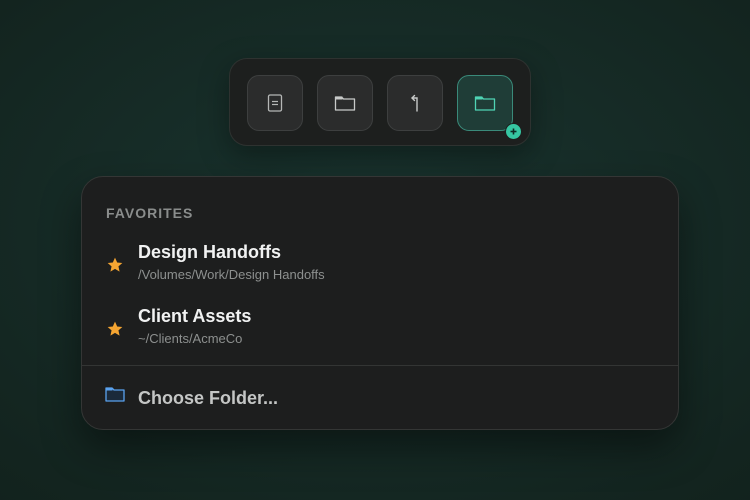 This screenshot has height=500, width=750. Describe the element at coordinates (210, 252) in the screenshot. I see `favorite-name: Design Handoffs` at that location.